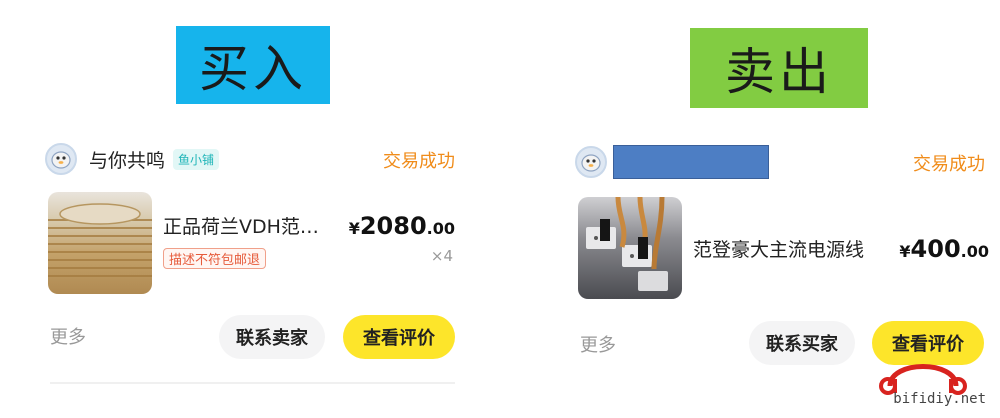 Image resolution: width=1000 pixels, height=418 pixels. What do you see at coordinates (252, 383) in the screenshot?
I see `divider` at bounding box center [252, 383].